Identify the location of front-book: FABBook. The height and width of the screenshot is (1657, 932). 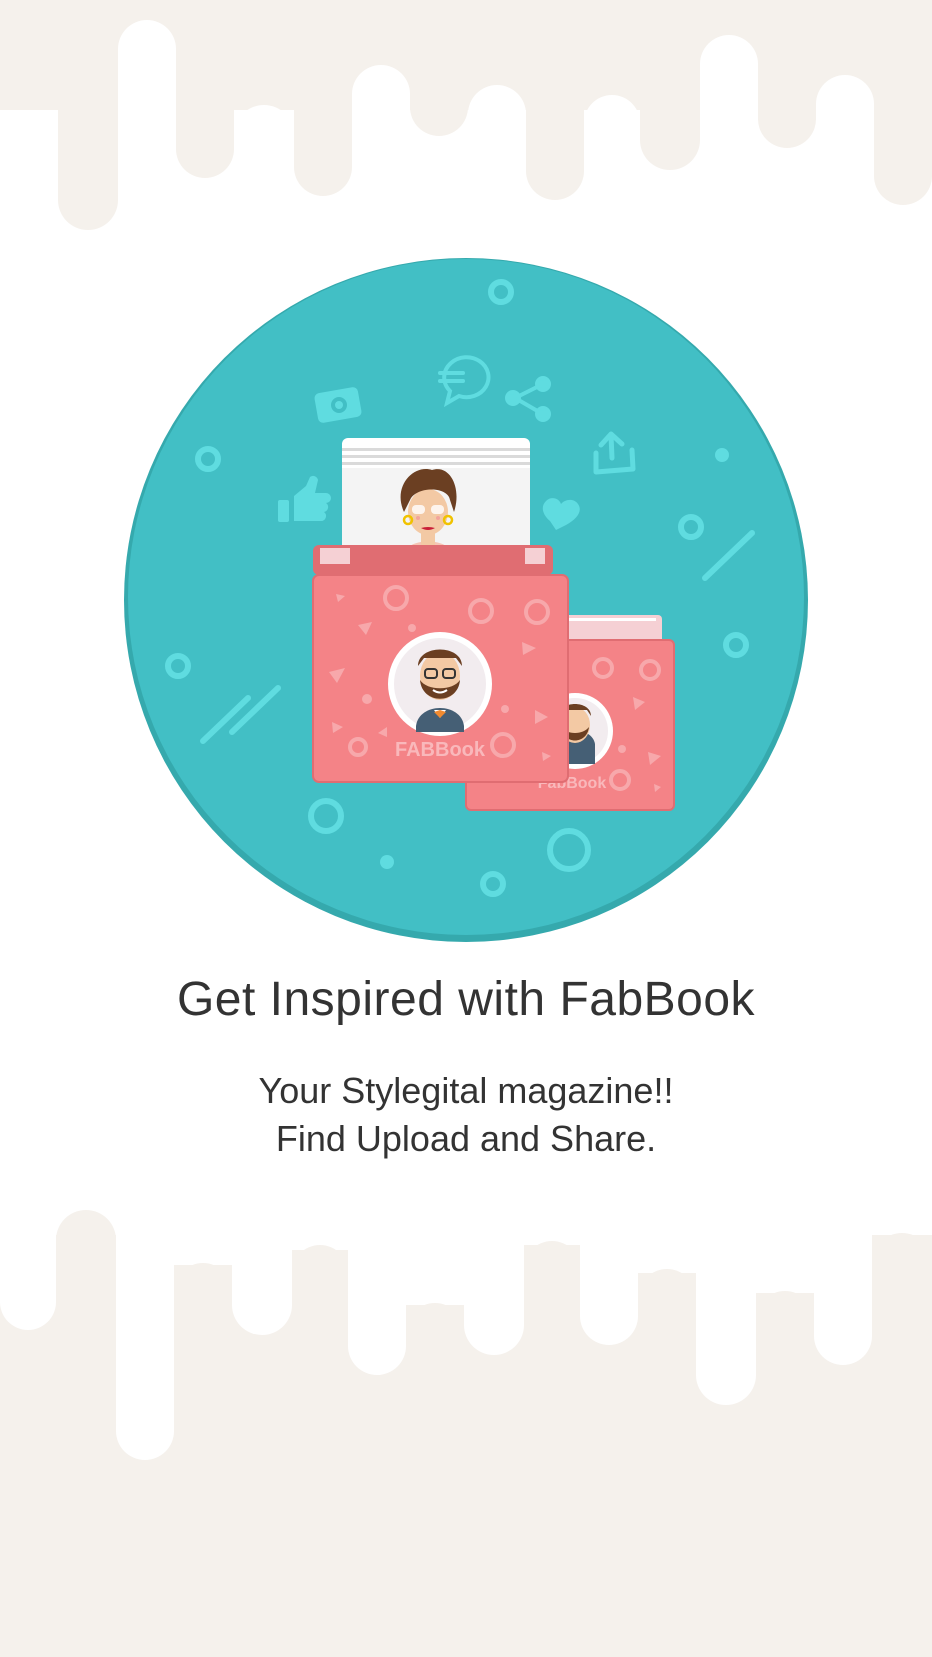
(440, 664).